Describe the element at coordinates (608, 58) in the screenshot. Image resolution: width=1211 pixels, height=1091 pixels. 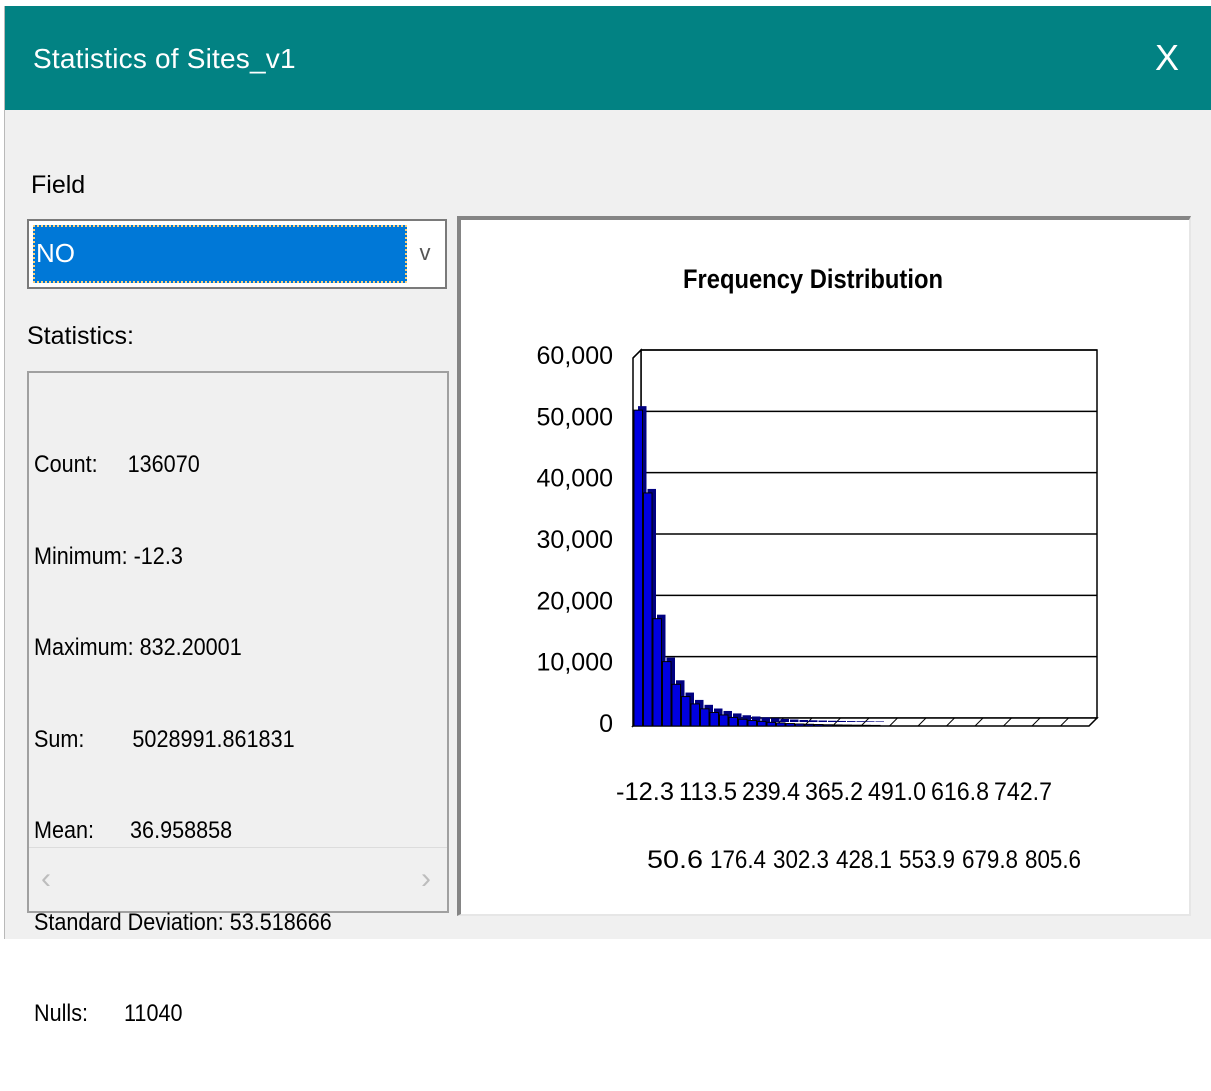
I see `title-bar: Statistics of Sites_v1 X` at that location.